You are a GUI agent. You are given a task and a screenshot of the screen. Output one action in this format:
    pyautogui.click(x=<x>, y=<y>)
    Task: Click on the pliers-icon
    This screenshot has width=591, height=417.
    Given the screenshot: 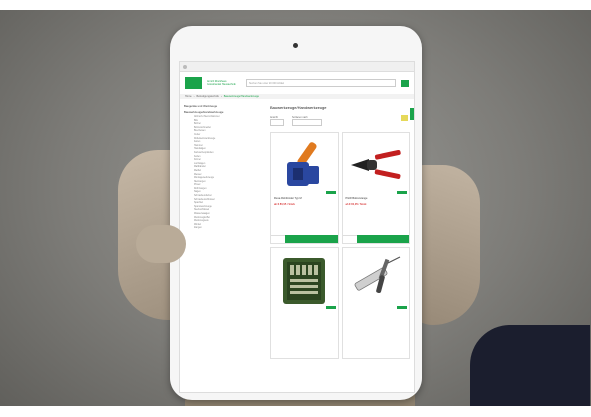 What is the action you would take?
    pyautogui.click(x=375, y=164)
    